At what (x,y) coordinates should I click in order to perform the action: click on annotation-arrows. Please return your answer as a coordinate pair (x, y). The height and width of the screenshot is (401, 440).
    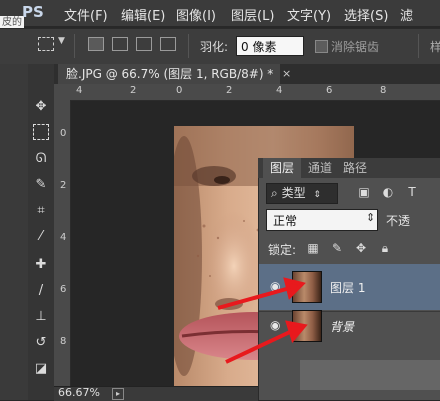
    Looking at the image, I should click on (262, 320).